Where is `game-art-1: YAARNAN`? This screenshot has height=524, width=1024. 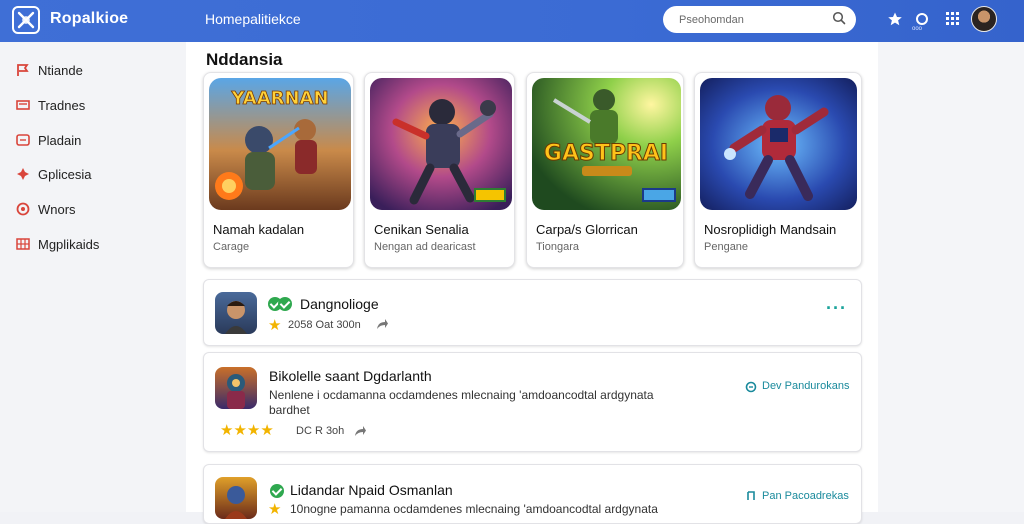 game-art-1: YAARNAN is located at coordinates (280, 144).